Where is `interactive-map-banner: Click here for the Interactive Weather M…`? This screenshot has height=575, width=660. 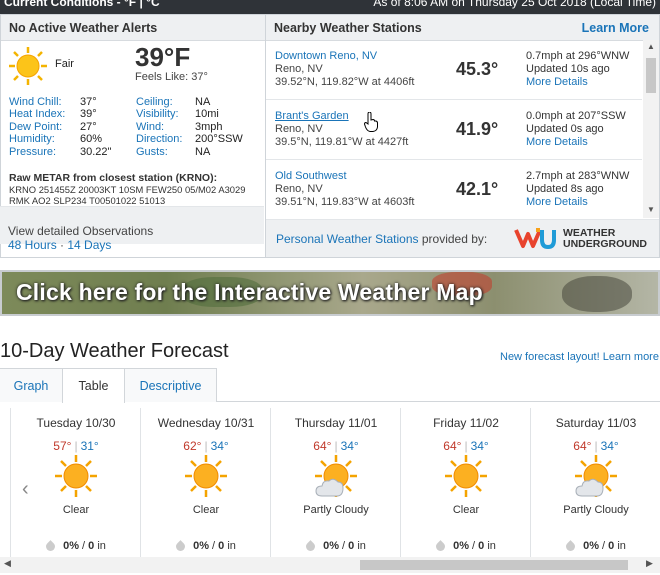 interactive-map-banner: Click here for the Interactive Weather M… is located at coordinates (330, 293).